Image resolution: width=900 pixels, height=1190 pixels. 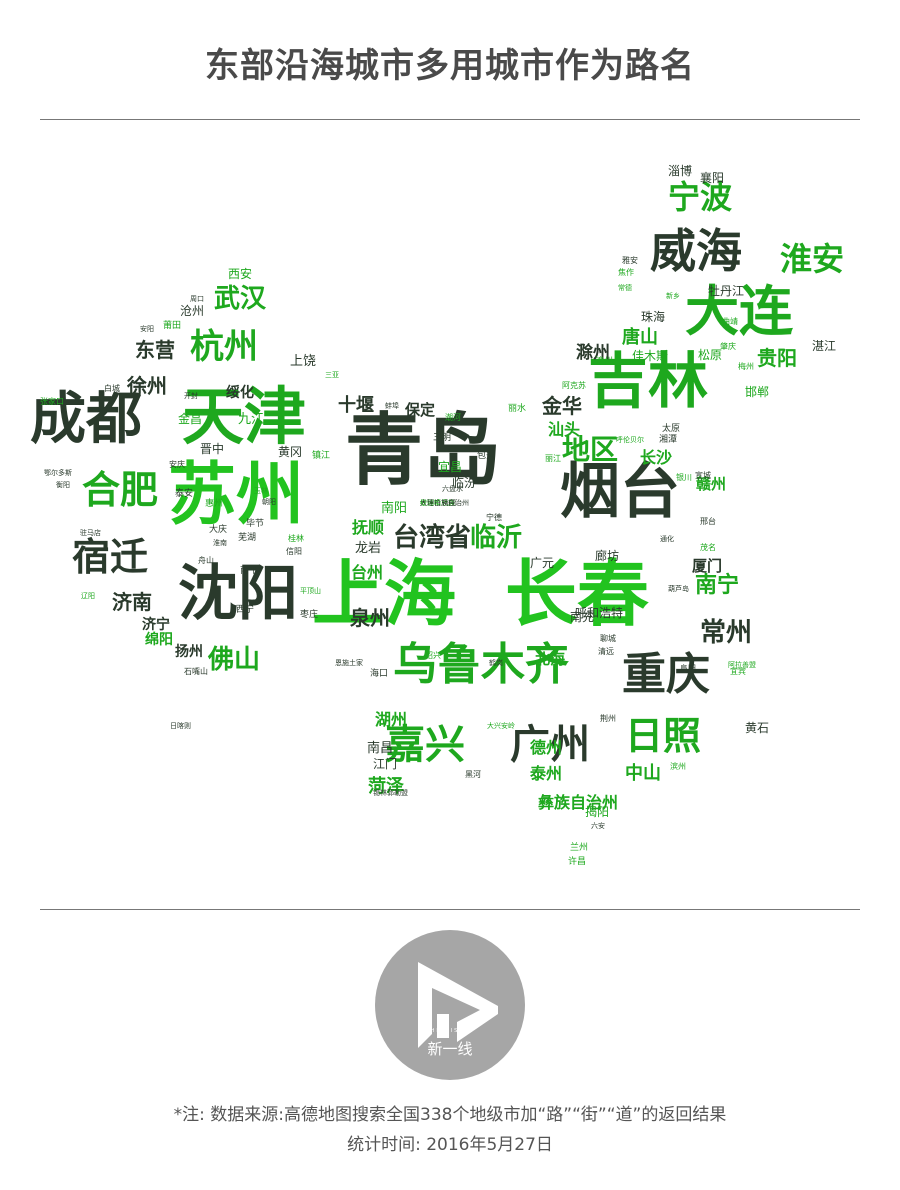 What do you see at coordinates (218, 530) in the screenshot?
I see `word-cloud-city: 大庆` at bounding box center [218, 530].